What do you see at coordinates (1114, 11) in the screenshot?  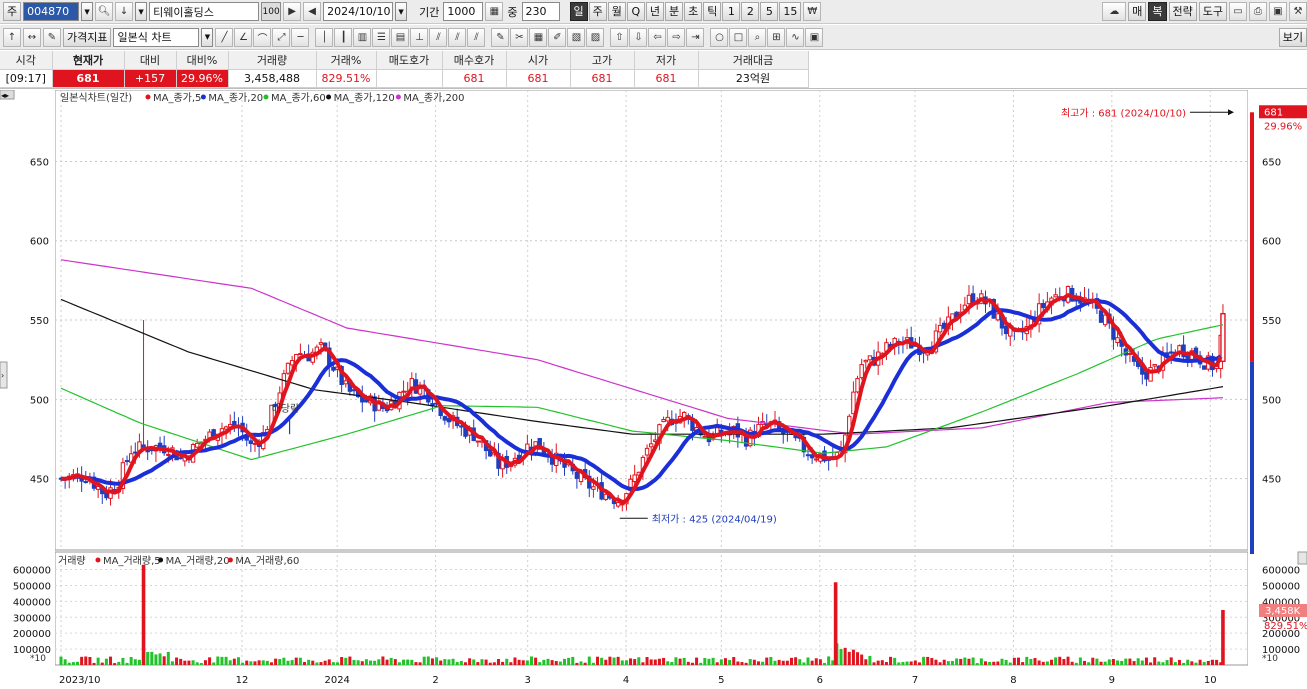 I see `cloud-icon: ☁` at bounding box center [1114, 11].